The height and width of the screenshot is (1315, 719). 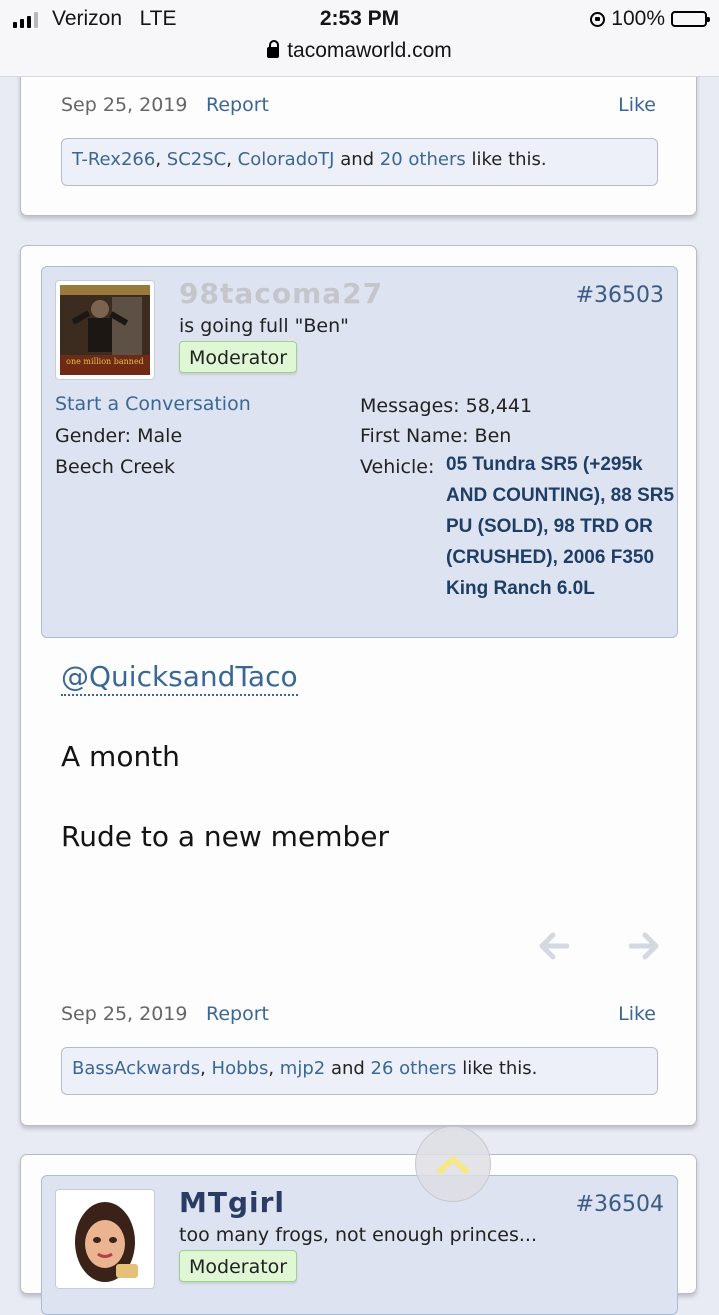 I want to click on status-bar: Verizon LTE 2:53 PM 100% tacomaworld.com, so click(x=359, y=38).